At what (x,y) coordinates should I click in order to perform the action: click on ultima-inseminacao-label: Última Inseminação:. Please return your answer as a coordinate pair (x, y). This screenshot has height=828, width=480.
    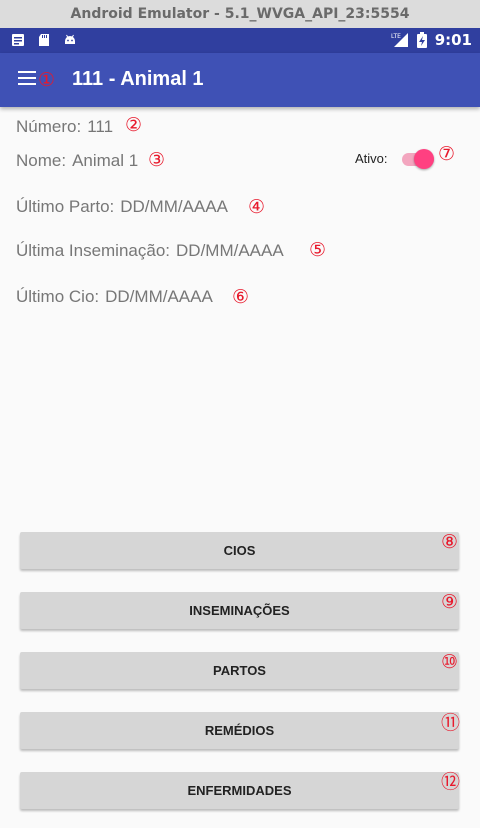
    Looking at the image, I should click on (93, 250).